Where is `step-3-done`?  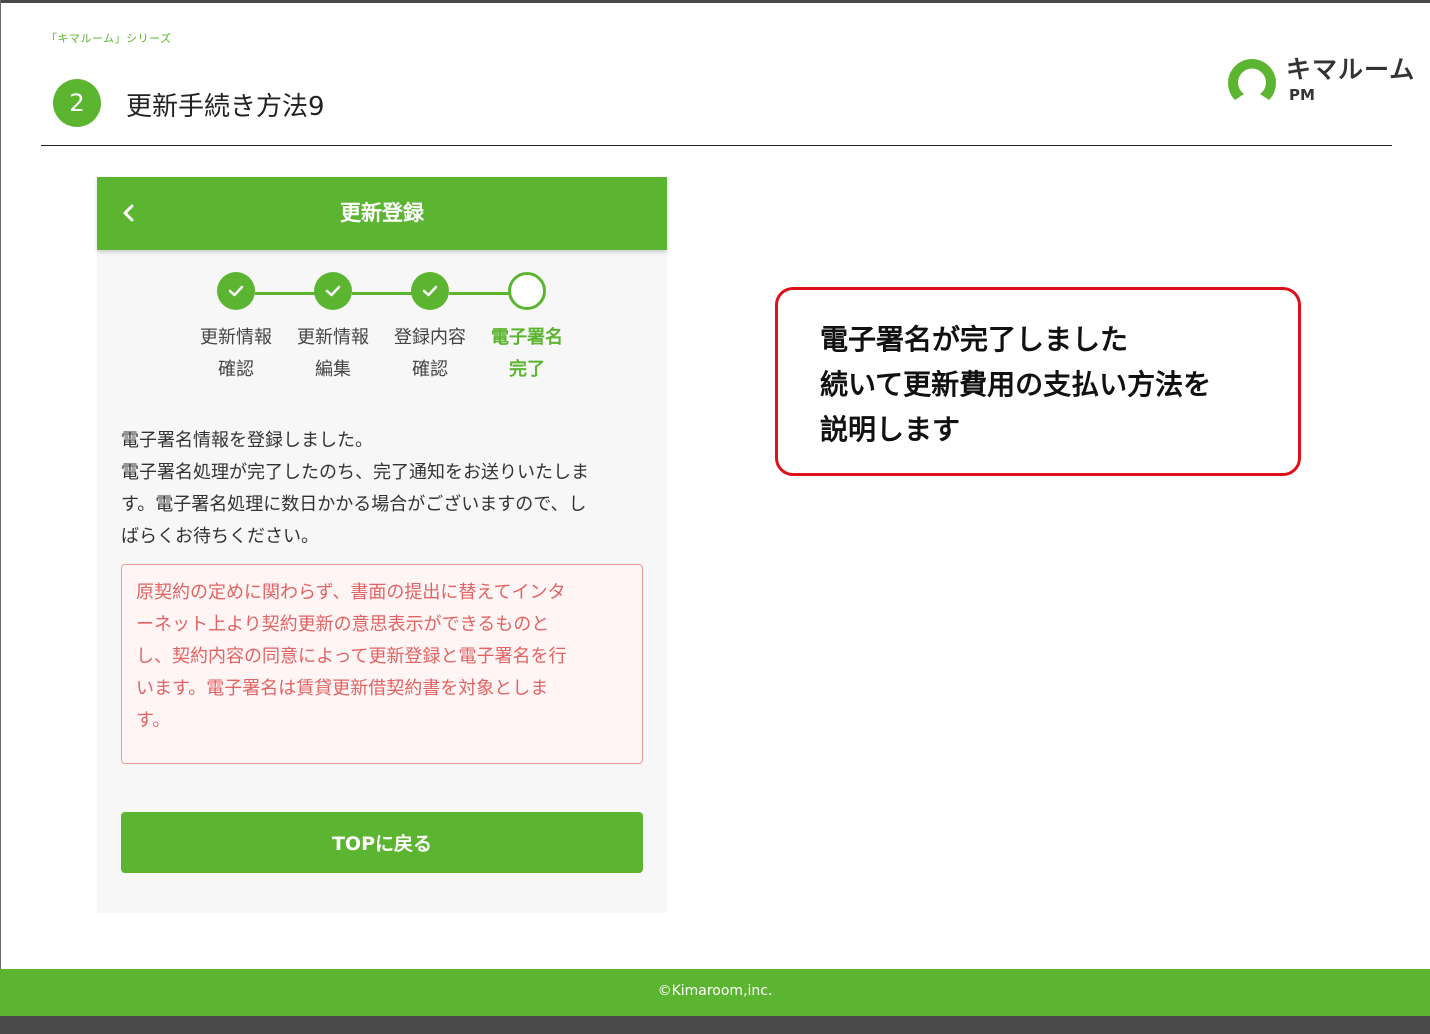 step-3-done is located at coordinates (430, 291).